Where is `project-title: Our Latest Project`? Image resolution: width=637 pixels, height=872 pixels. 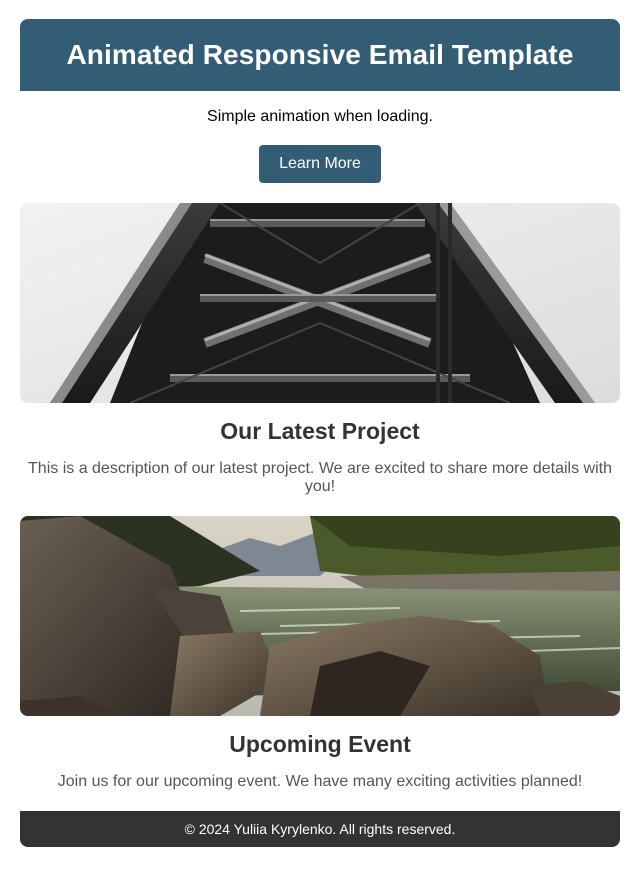 project-title: Our Latest Project is located at coordinates (320, 431).